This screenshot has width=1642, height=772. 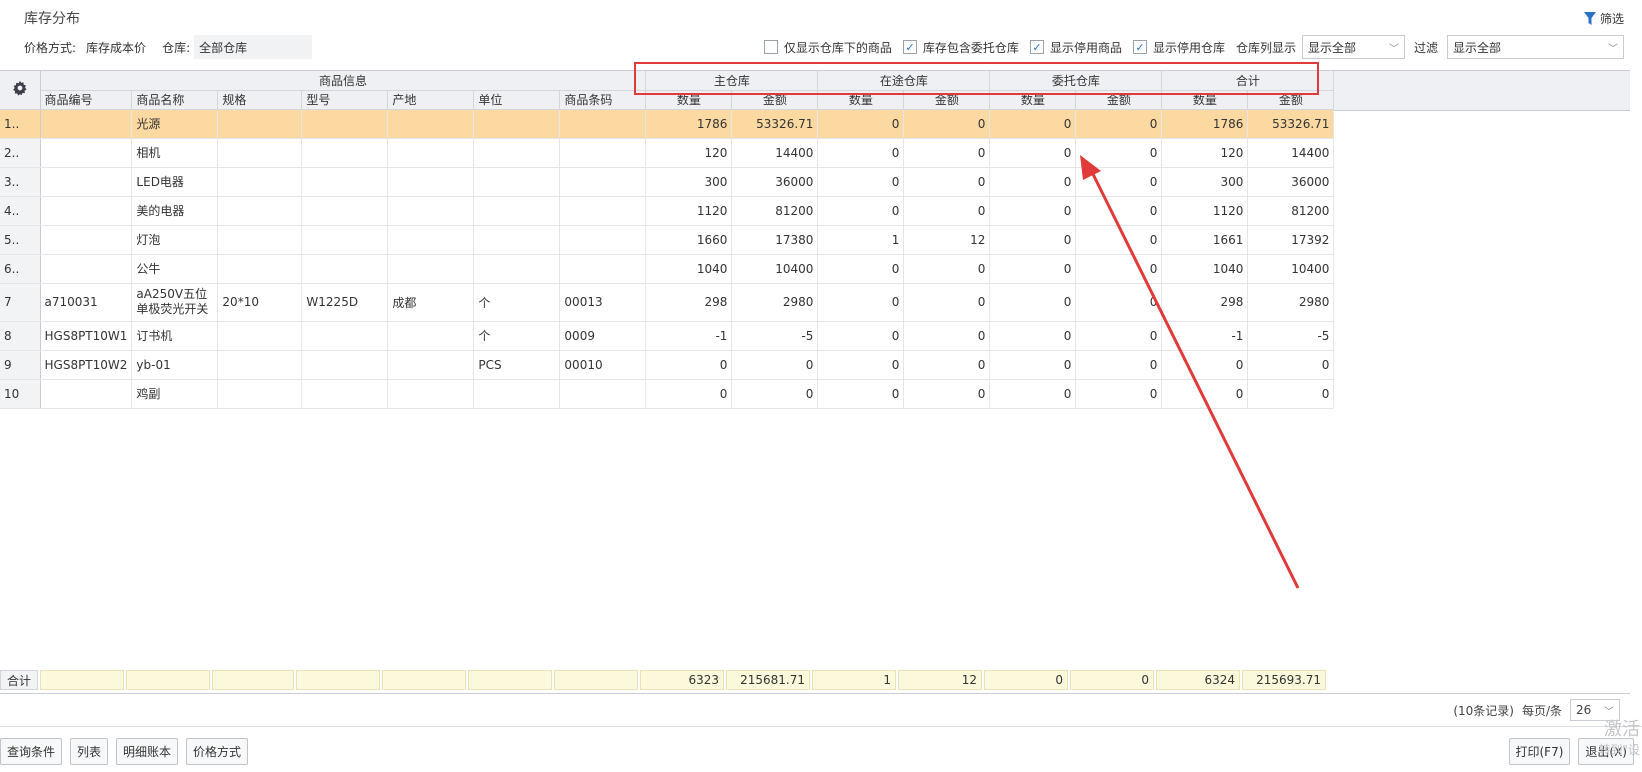 What do you see at coordinates (175, 100) in the screenshot?
I see `column-header: 商品名称` at bounding box center [175, 100].